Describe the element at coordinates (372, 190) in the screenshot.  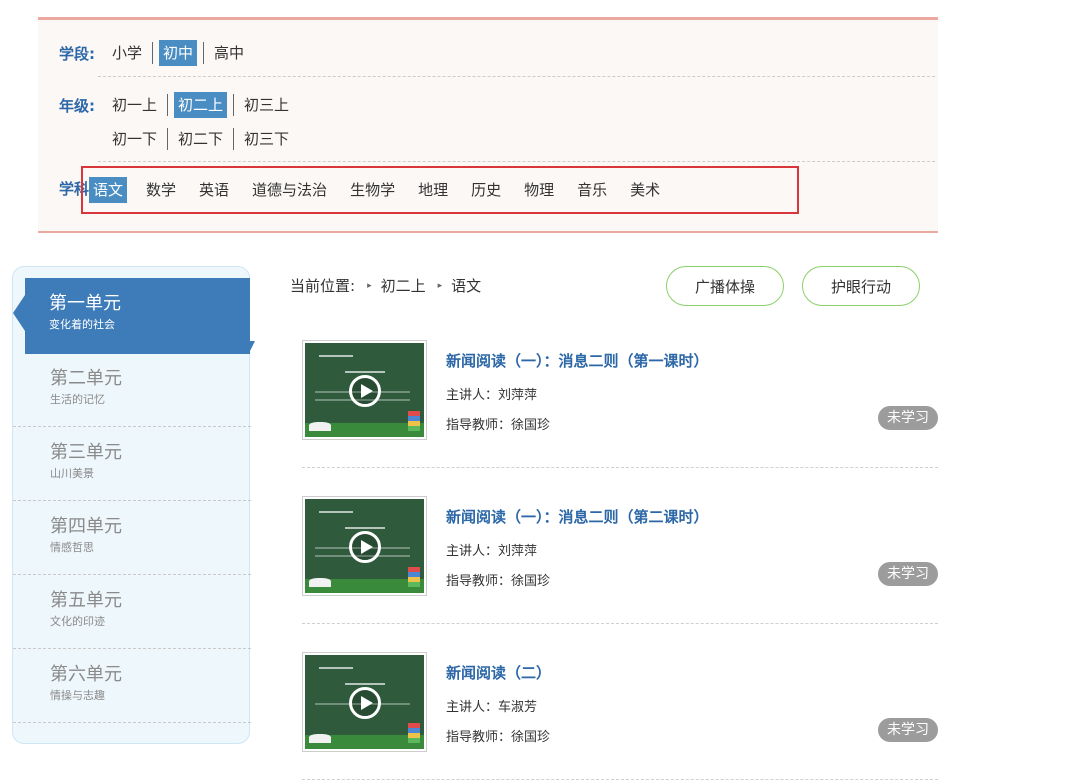
I see `subject-option-biology: 生物学` at that location.